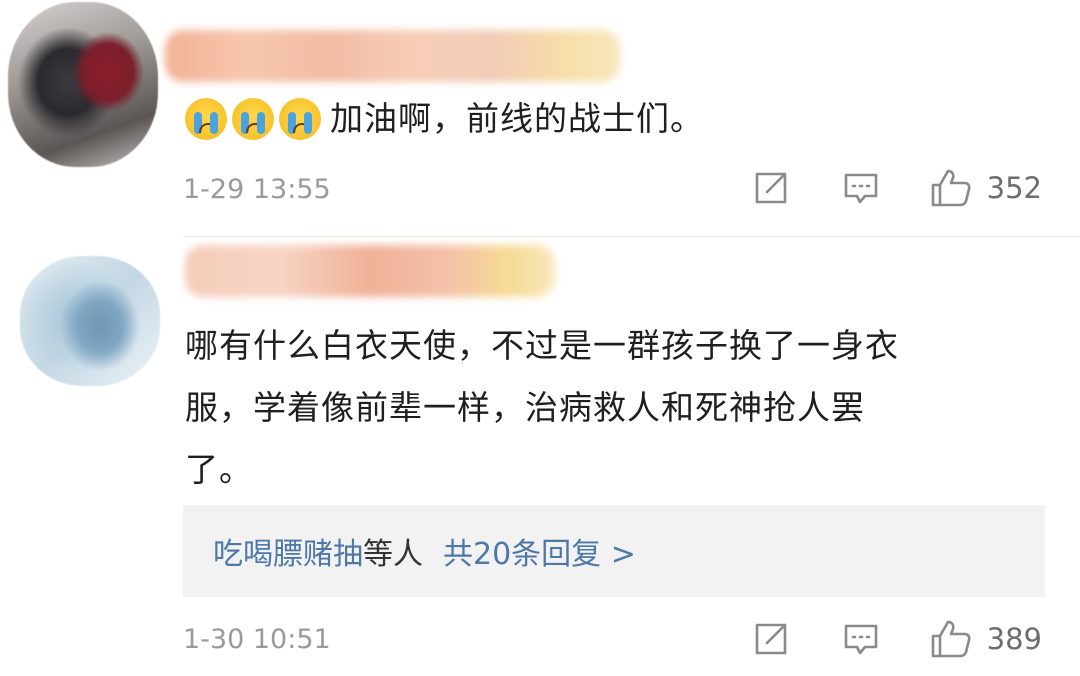 This screenshot has height=676, width=1080. What do you see at coordinates (219, 469) in the screenshot?
I see `comment-text-line: 了。` at bounding box center [219, 469].